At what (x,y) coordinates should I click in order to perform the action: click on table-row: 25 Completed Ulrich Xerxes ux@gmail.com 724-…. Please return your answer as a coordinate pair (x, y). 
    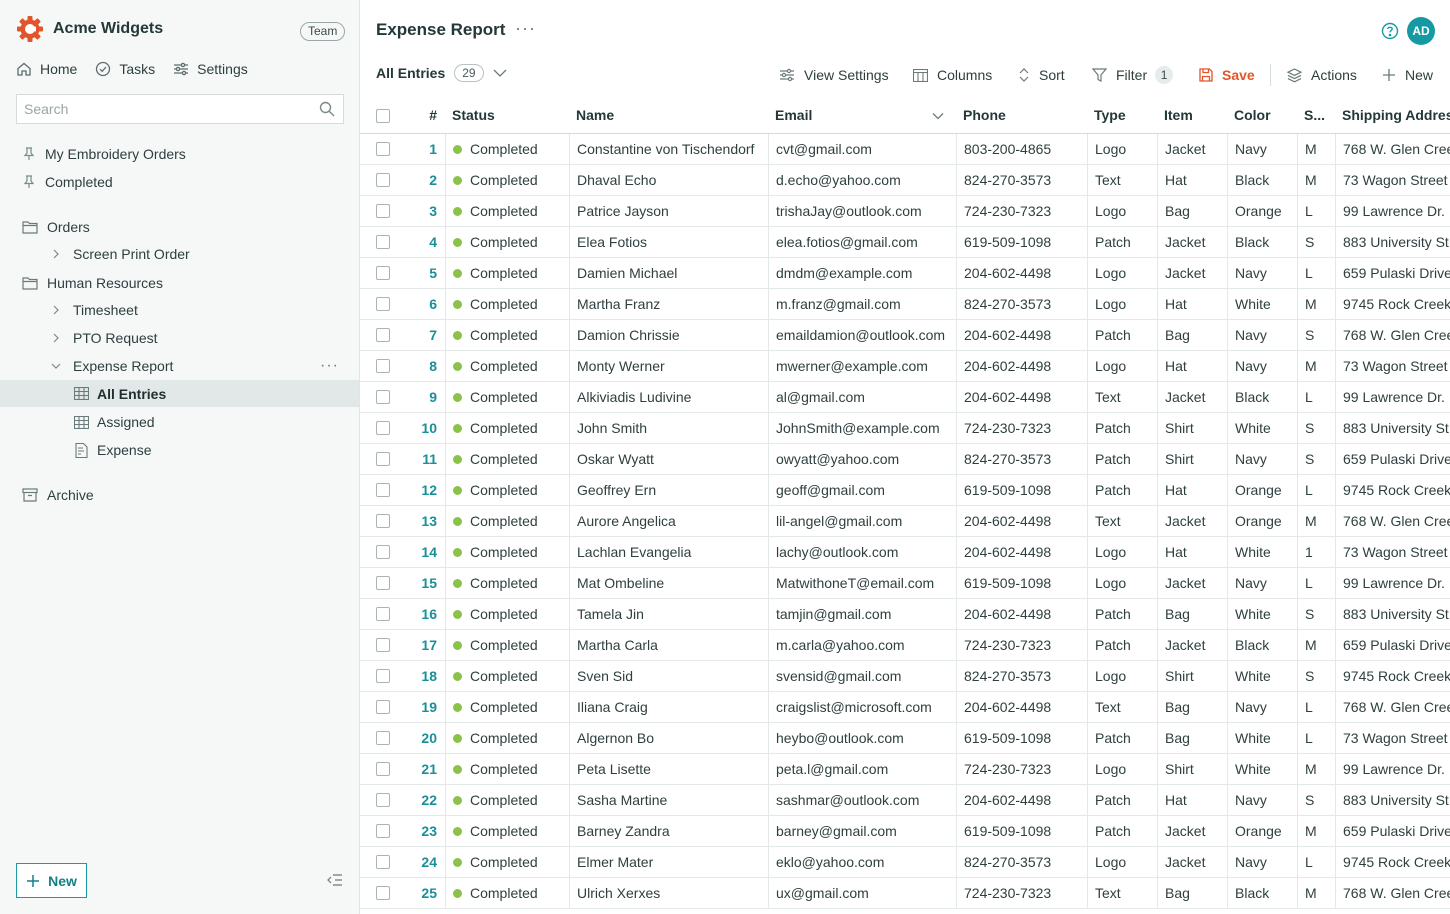
    Looking at the image, I should click on (905, 893).